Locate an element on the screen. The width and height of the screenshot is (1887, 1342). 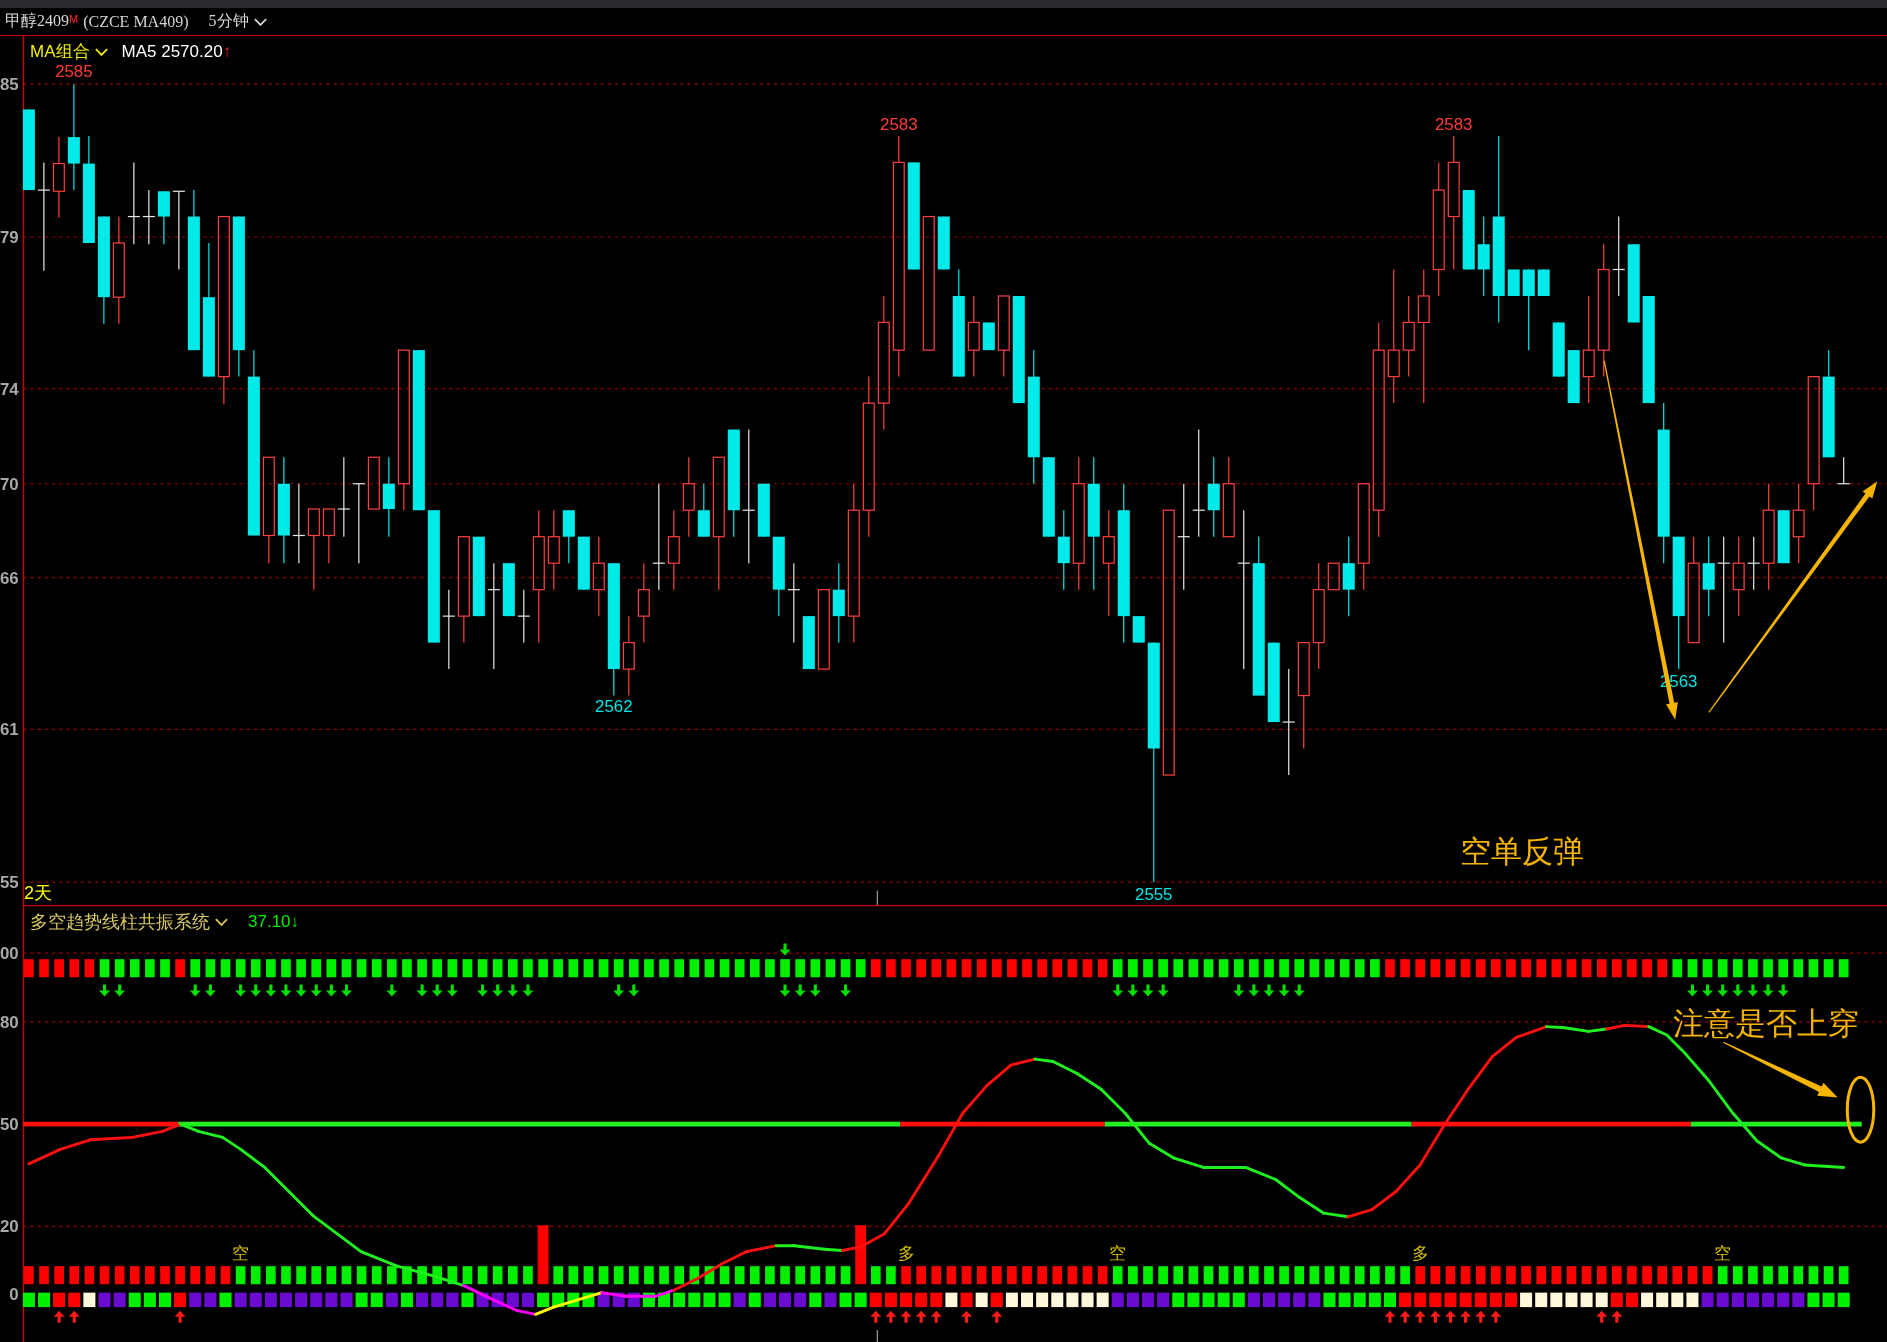
range-label: 2天 is located at coordinates (38, 893).